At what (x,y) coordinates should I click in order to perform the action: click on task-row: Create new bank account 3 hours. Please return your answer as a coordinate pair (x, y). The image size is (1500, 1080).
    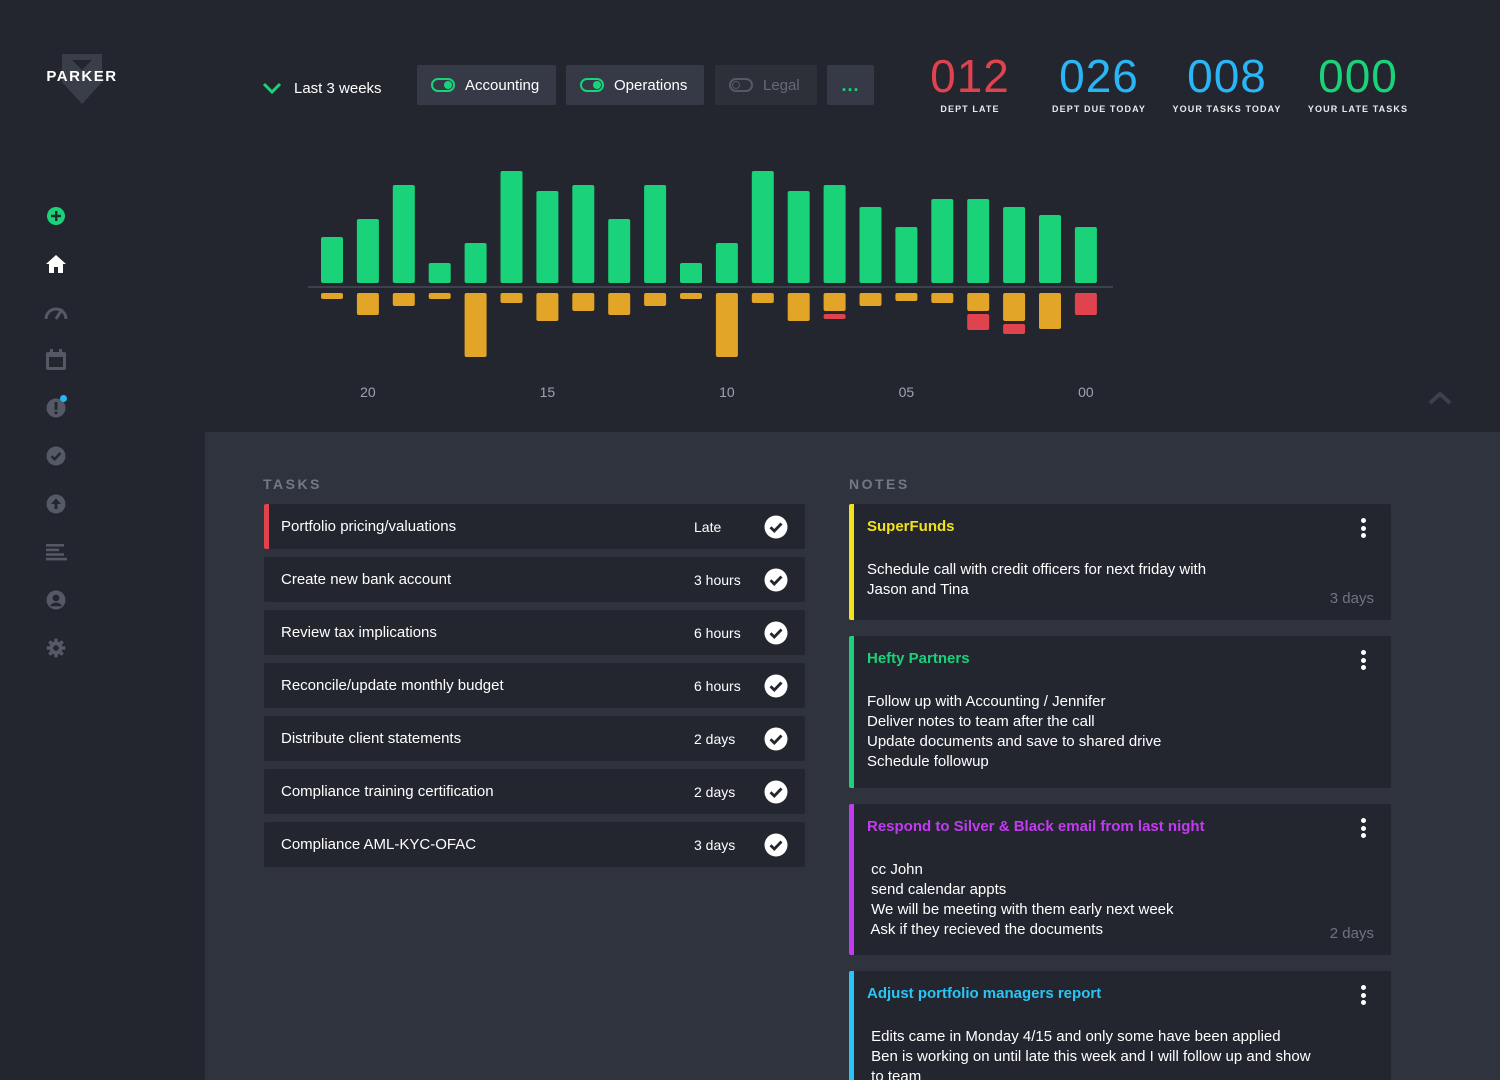
    Looking at the image, I should click on (534, 579).